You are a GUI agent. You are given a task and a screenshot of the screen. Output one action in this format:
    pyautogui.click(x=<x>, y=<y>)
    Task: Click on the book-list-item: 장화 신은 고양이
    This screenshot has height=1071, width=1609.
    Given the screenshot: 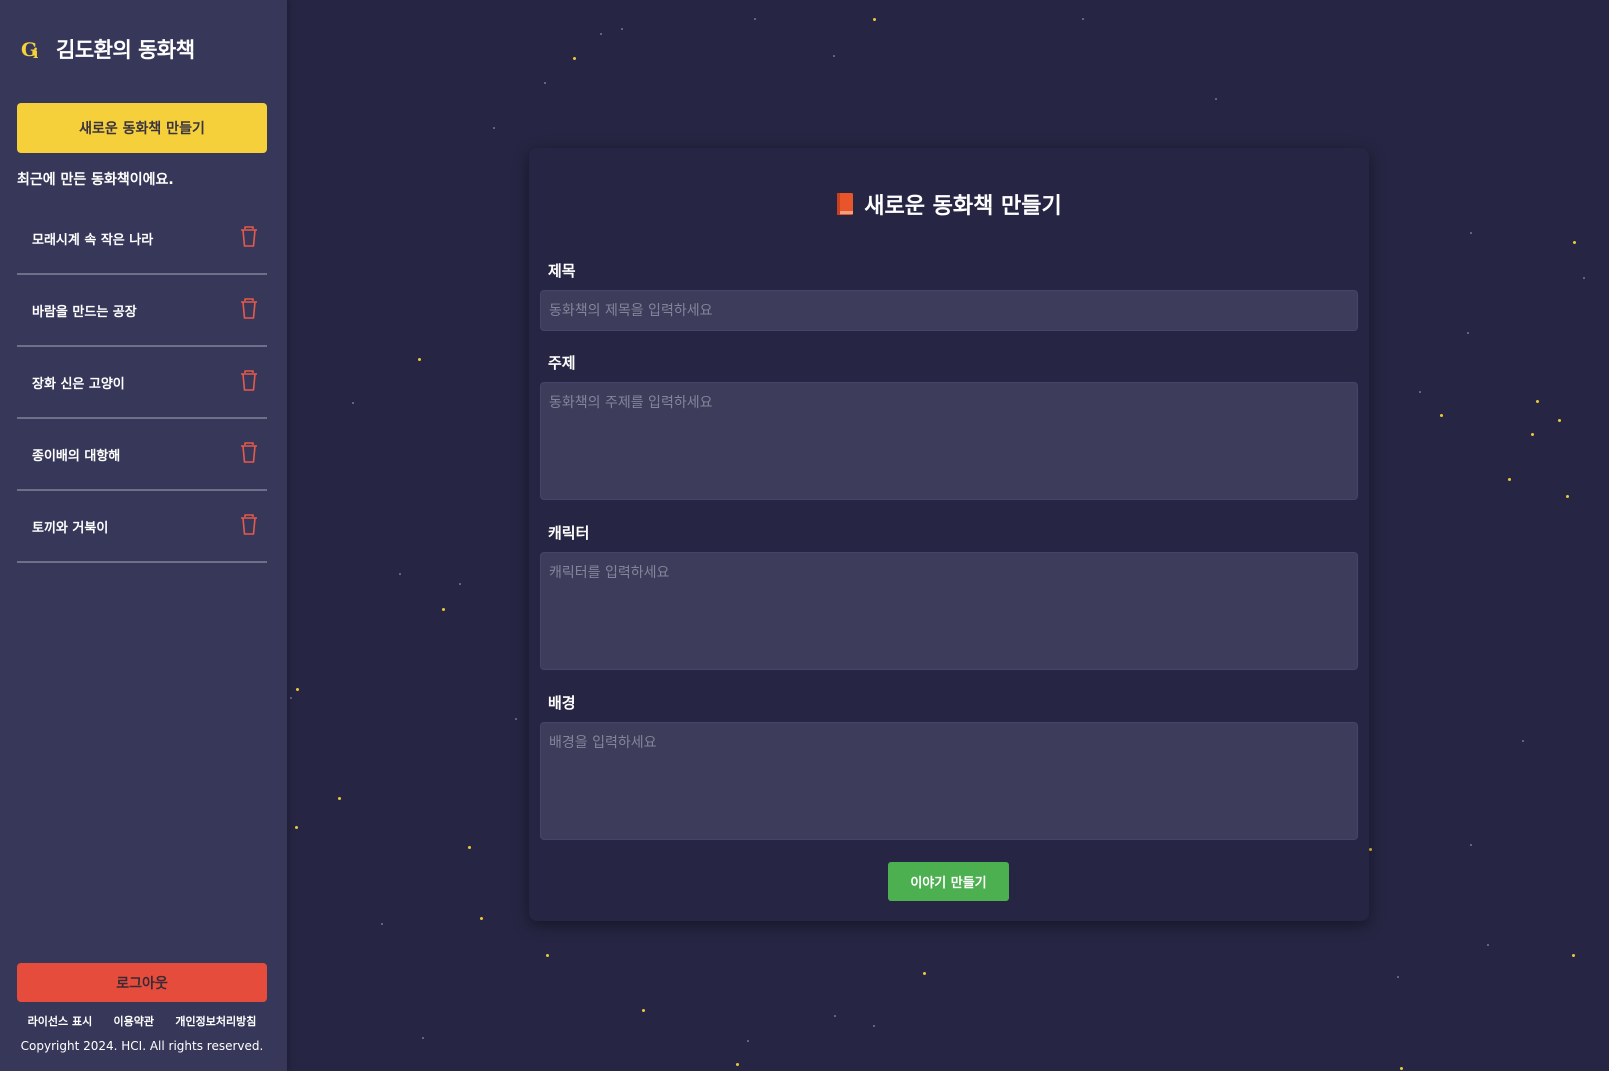 What is the action you would take?
    pyautogui.click(x=142, y=383)
    